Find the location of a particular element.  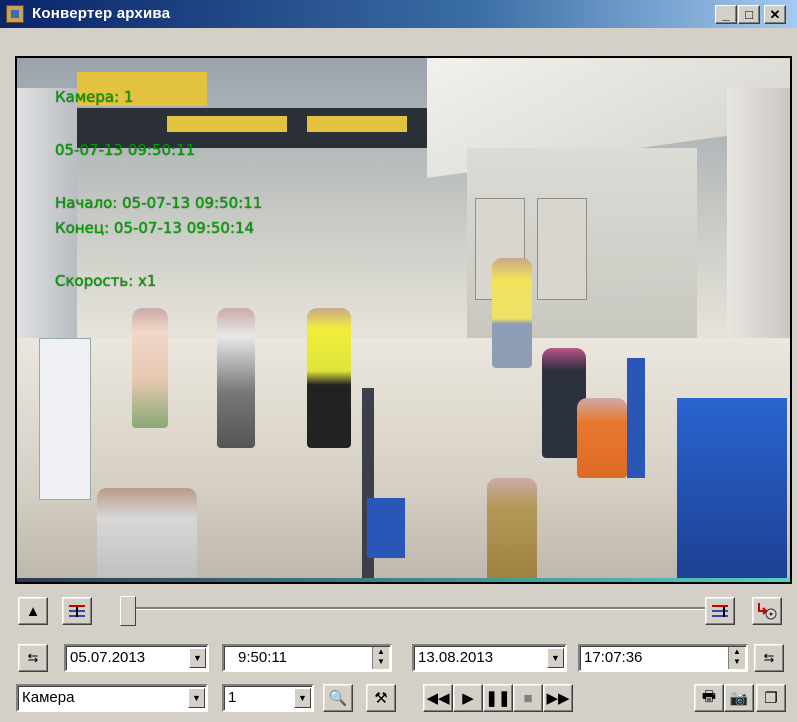

camera-icon: 📷 is located at coordinates (739, 698).